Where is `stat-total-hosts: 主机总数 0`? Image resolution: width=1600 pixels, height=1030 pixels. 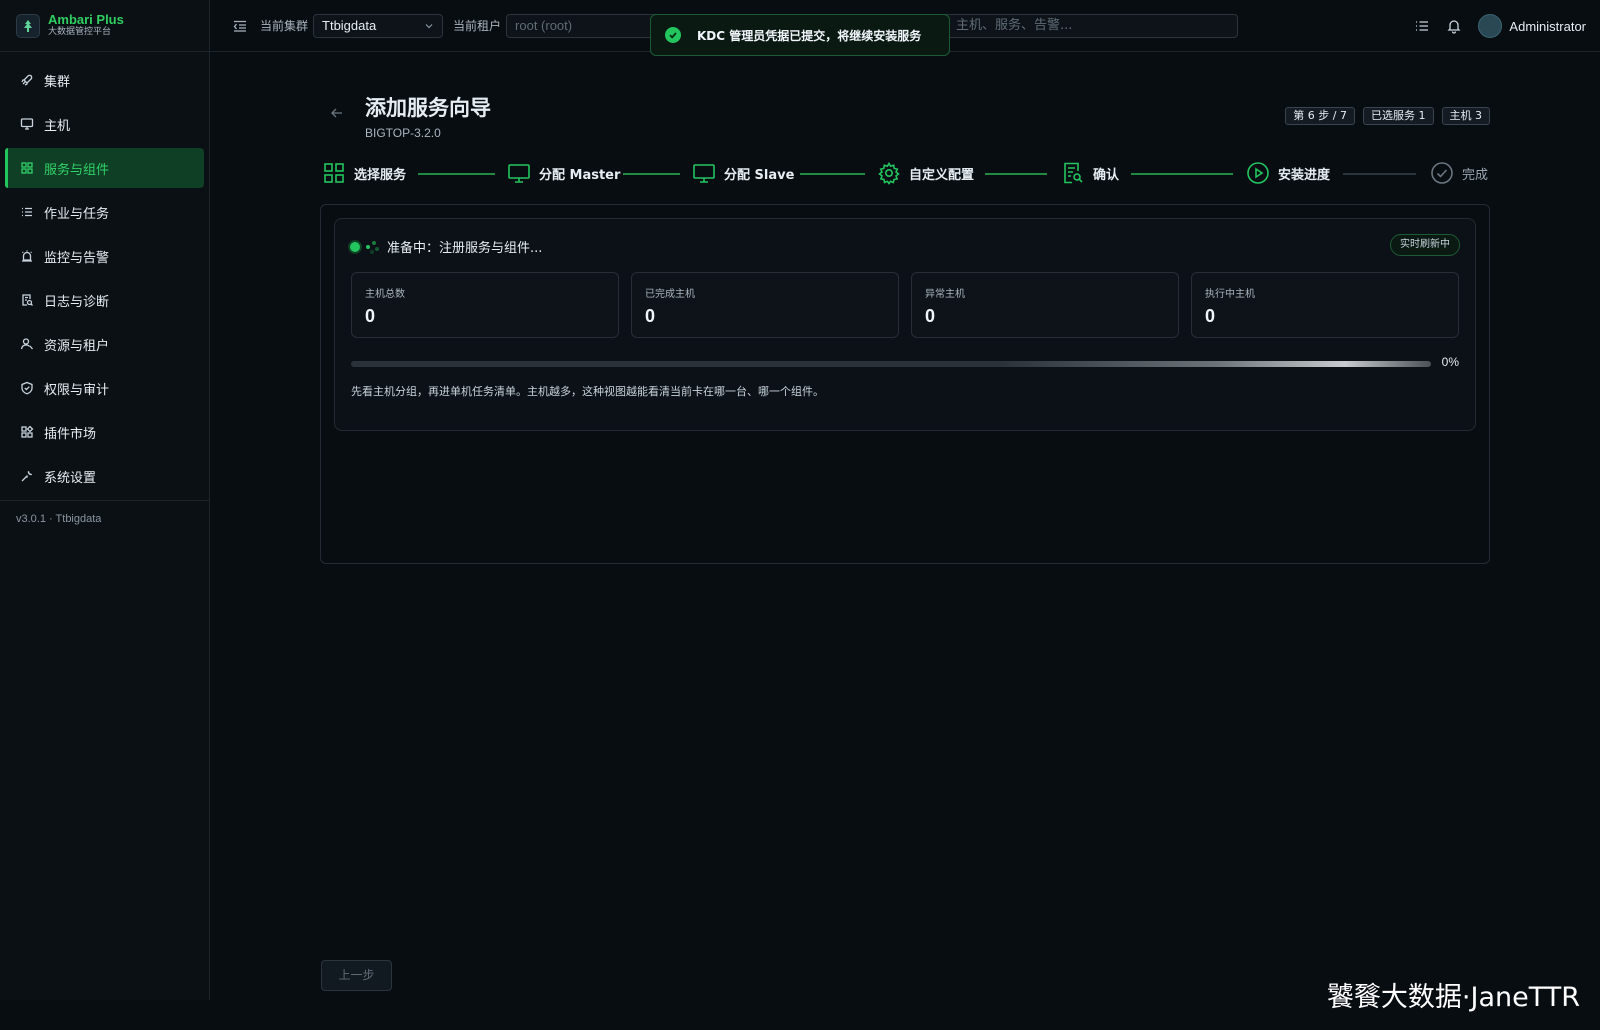
stat-total-hosts: 主机总数 0 is located at coordinates (485, 305).